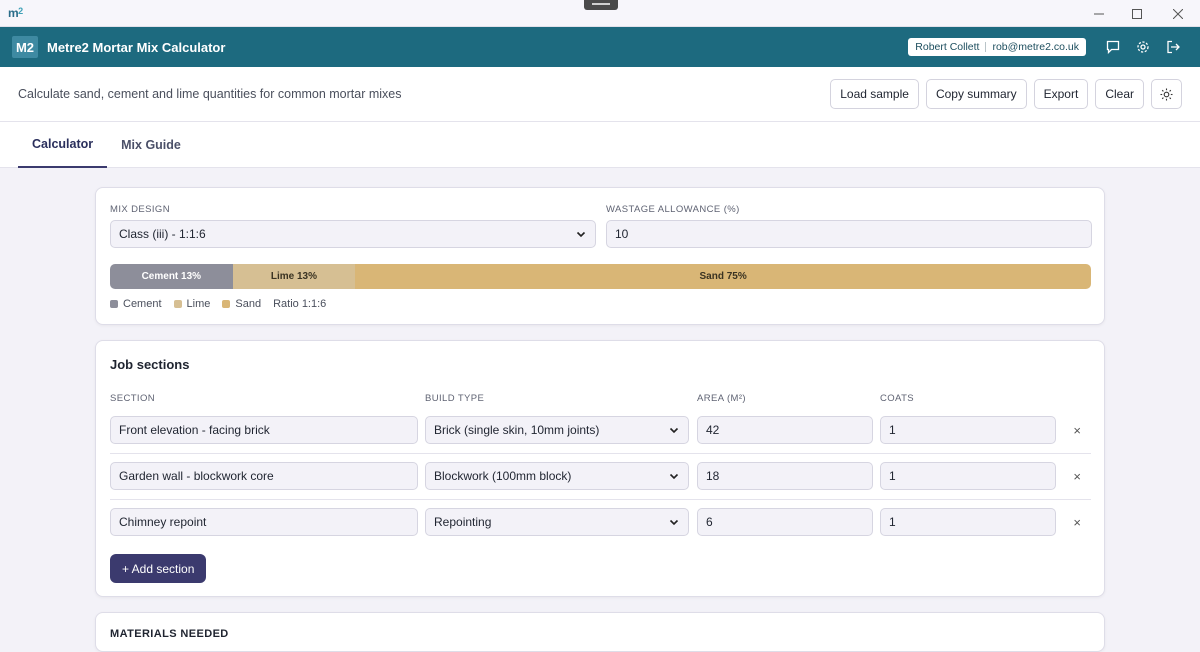 The height and width of the screenshot is (652, 1200). What do you see at coordinates (947, 47) in the screenshot?
I see `user-name: Robert Collett` at bounding box center [947, 47].